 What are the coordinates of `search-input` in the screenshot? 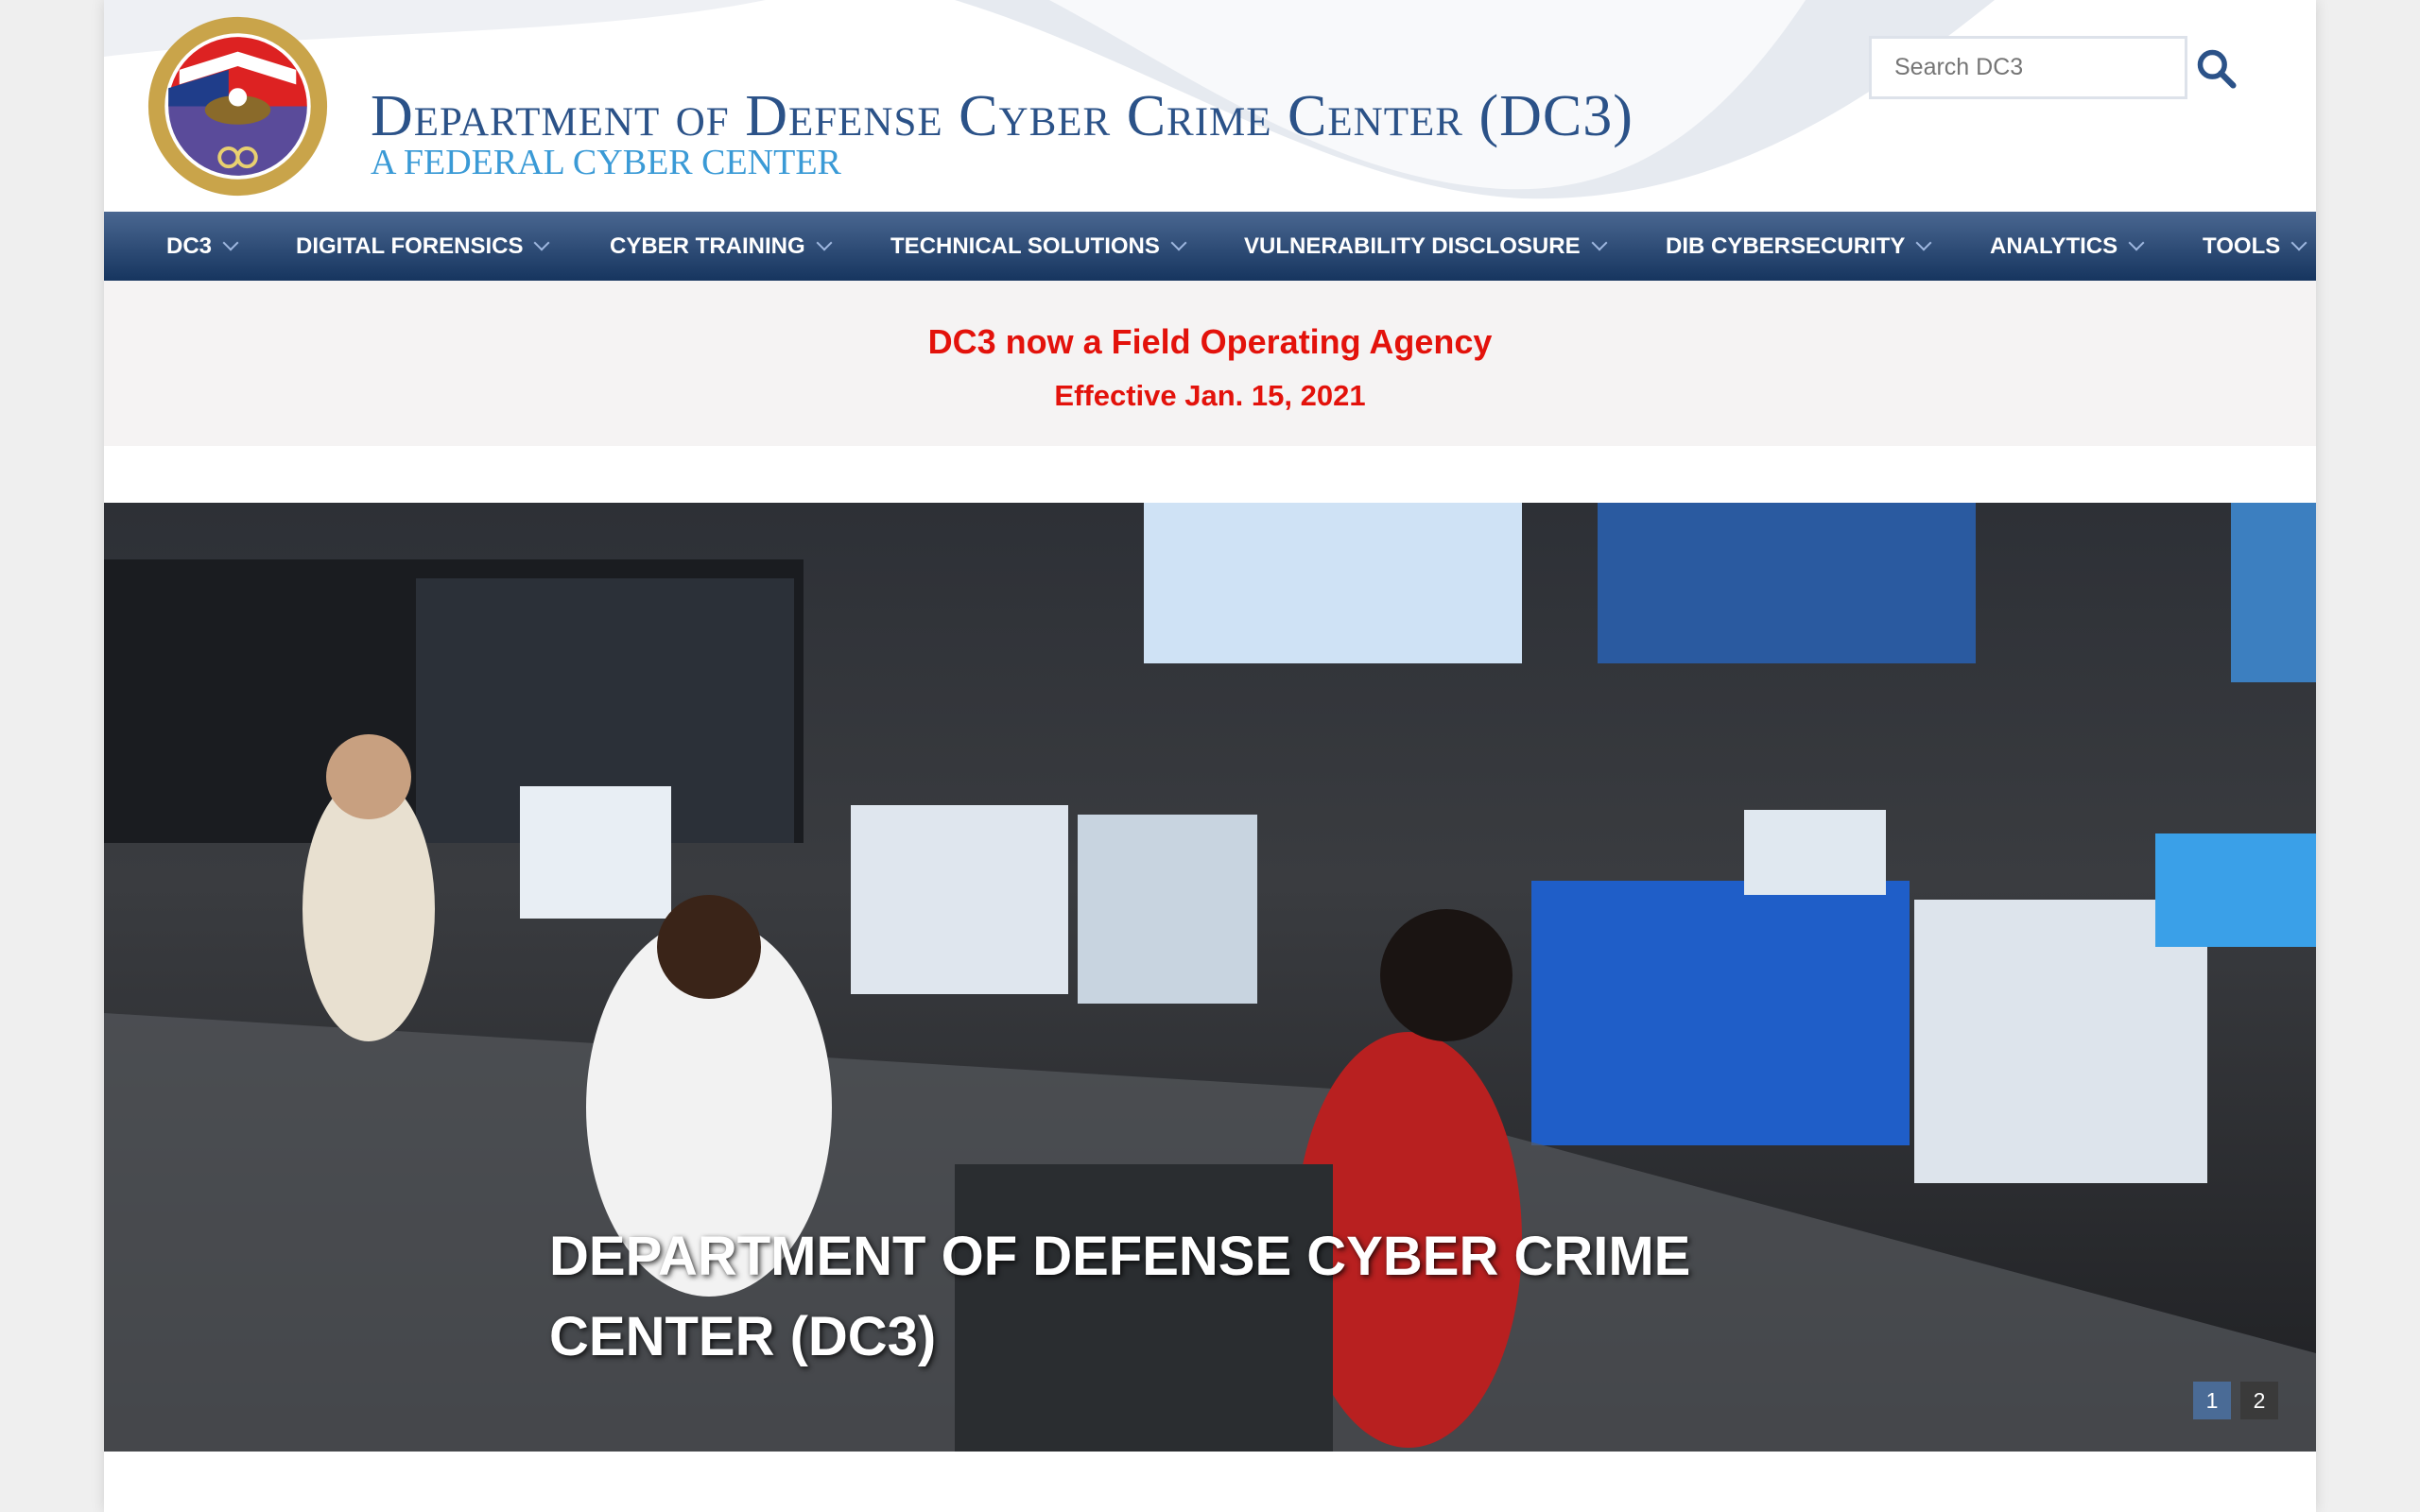 It's located at (2028, 67).